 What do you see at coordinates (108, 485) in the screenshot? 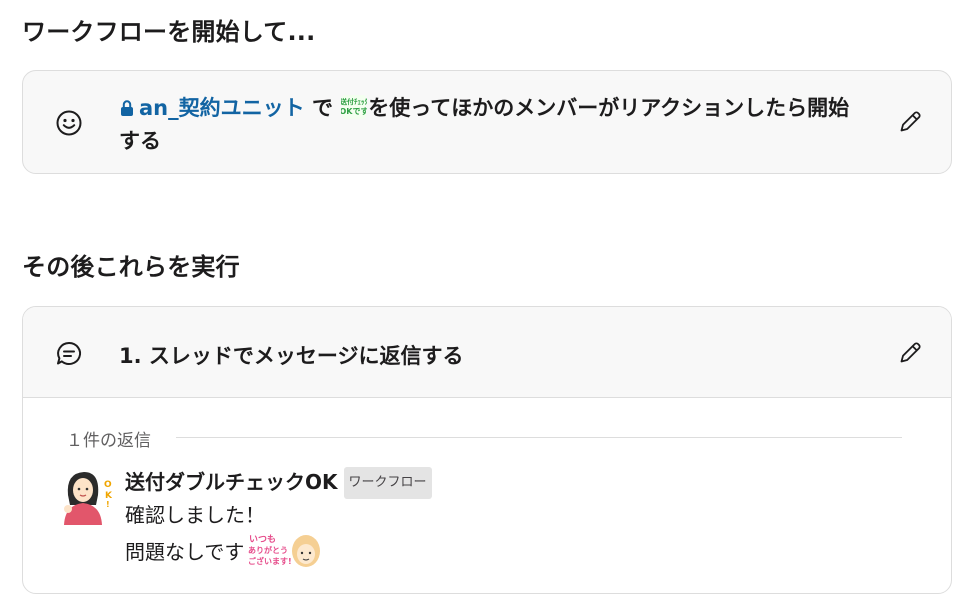
I see `svg-text: O` at bounding box center [108, 485].